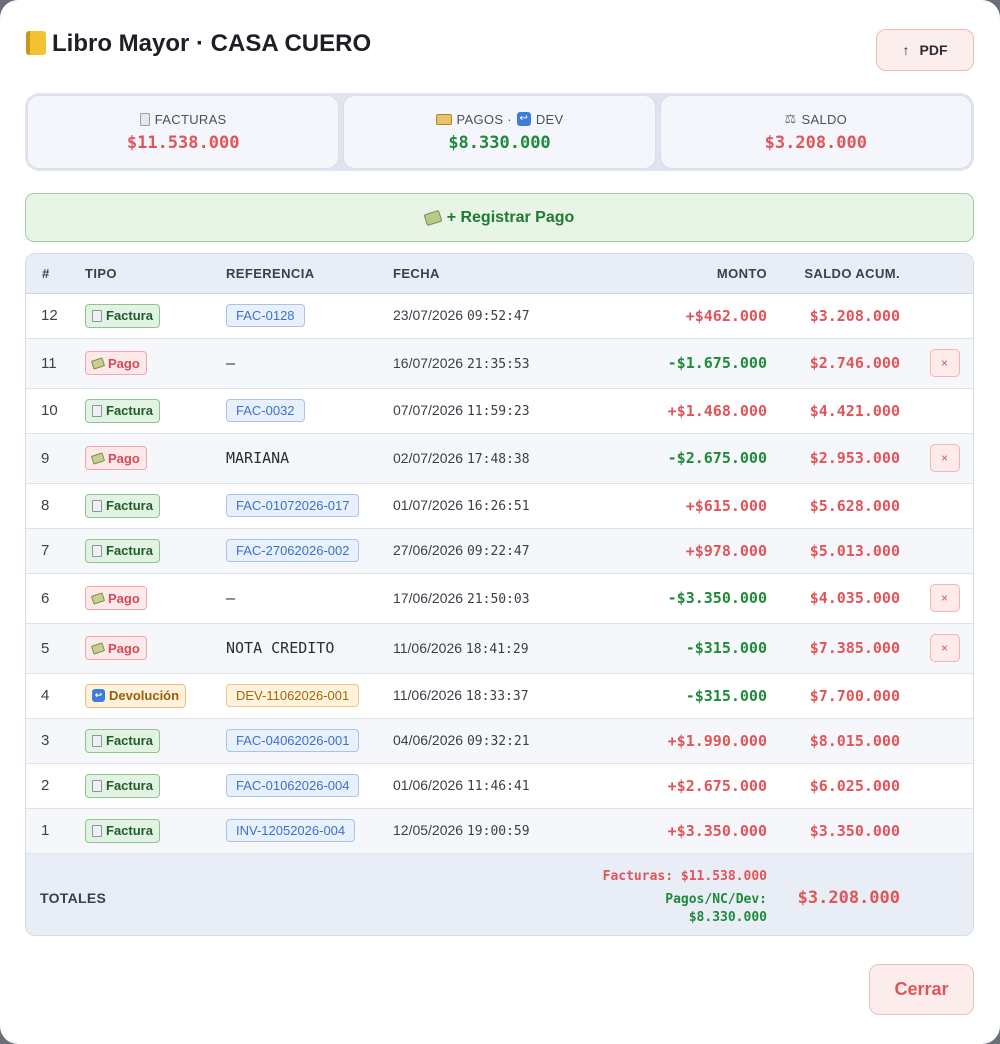 Image resolution: width=1000 pixels, height=1044 pixels. I want to click on row-balance: $3.350.000, so click(854, 830).